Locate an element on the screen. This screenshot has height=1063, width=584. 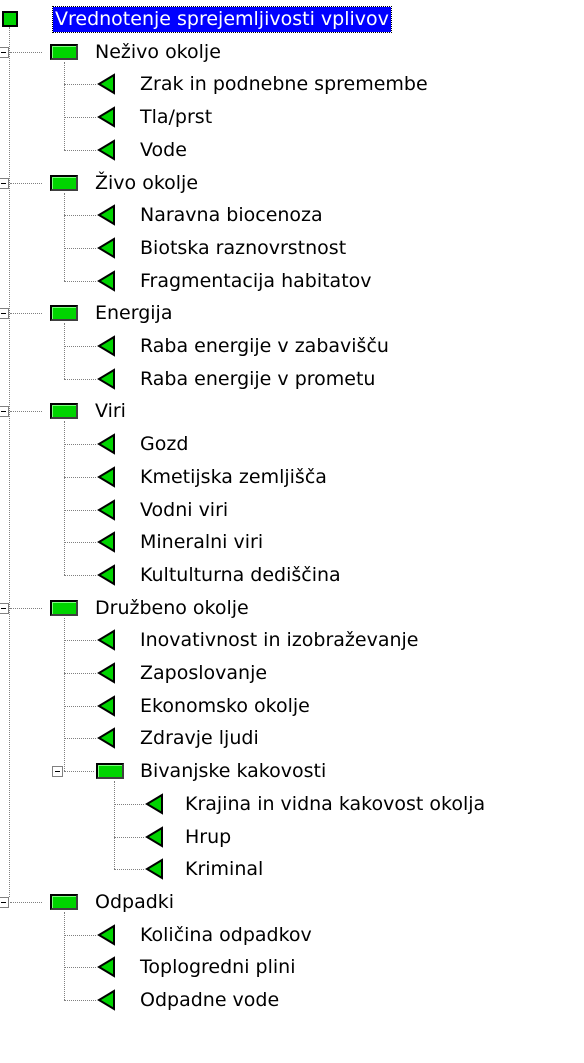
tree-node-label: Vrednotenje sprejemljivosti vplivov is located at coordinates (222, 19).